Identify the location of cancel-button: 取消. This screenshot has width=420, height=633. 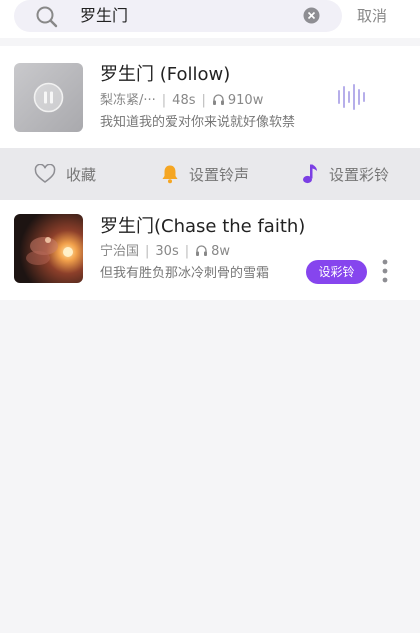
(372, 16).